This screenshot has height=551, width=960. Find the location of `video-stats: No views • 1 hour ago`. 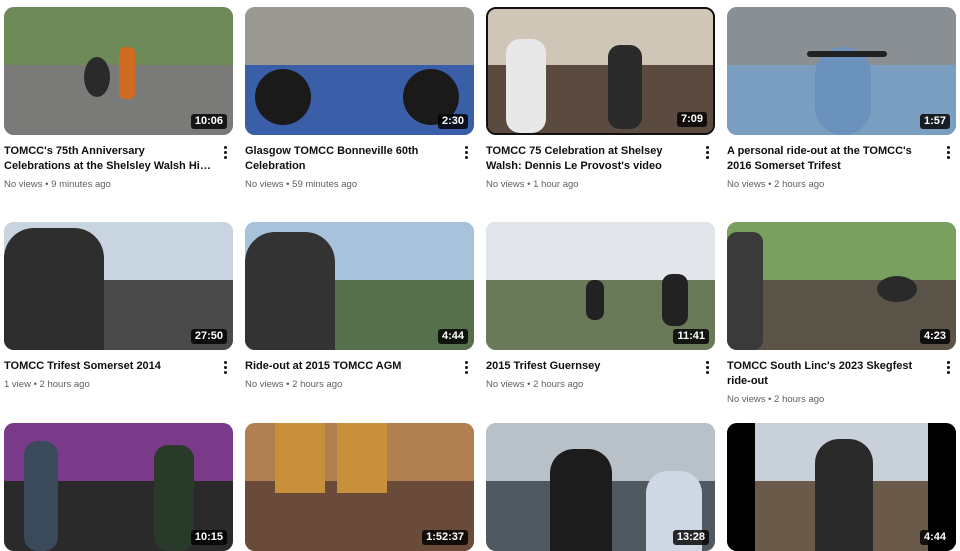

video-stats: No views • 1 hour ago is located at coordinates (532, 184).